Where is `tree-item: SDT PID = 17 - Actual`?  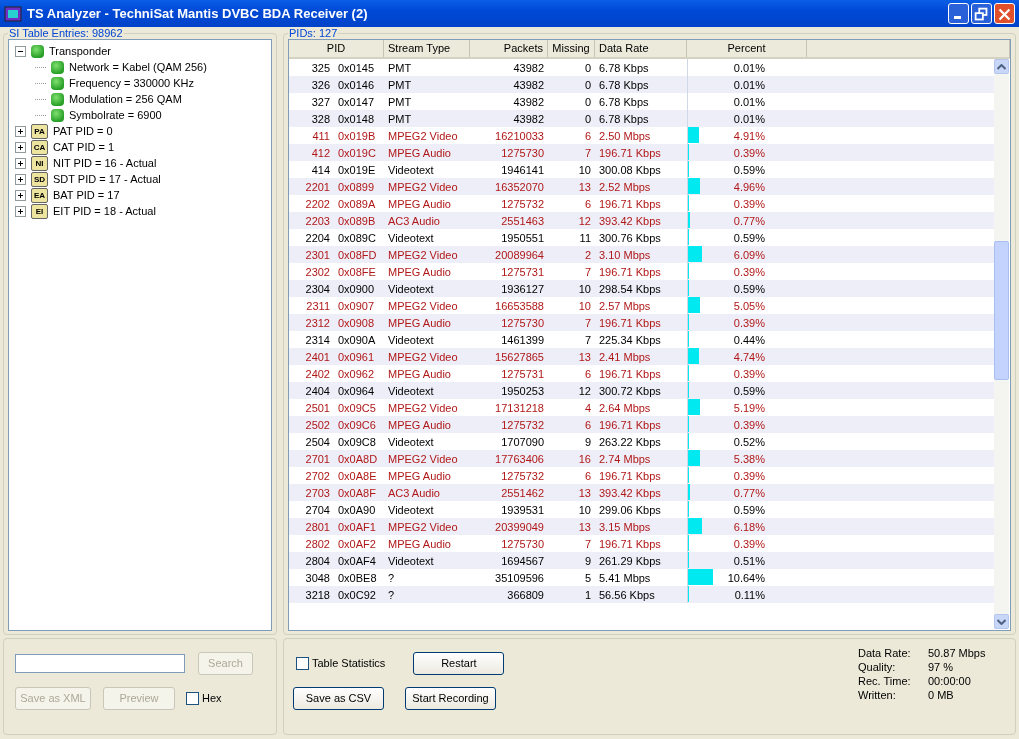 tree-item: SDT PID = 17 - Actual is located at coordinates (107, 179).